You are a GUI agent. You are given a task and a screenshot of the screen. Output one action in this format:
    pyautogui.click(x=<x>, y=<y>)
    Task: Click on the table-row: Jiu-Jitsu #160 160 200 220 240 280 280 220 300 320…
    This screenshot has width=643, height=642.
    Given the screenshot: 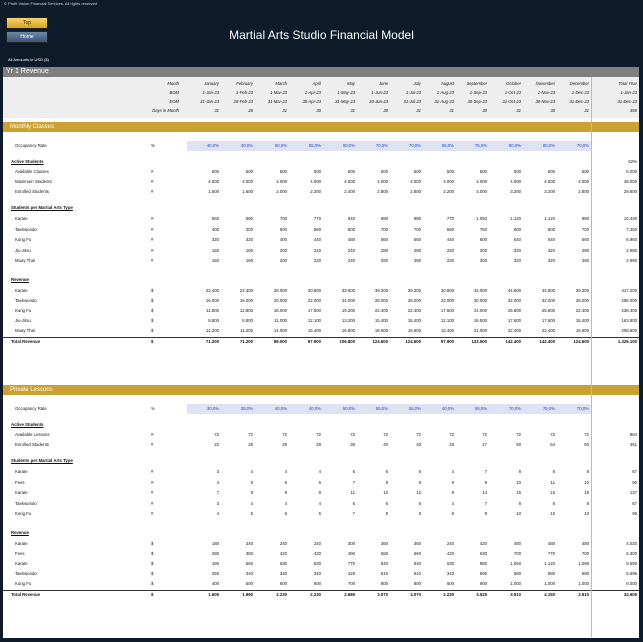 What is the action you would take?
    pyautogui.click(x=321, y=251)
    